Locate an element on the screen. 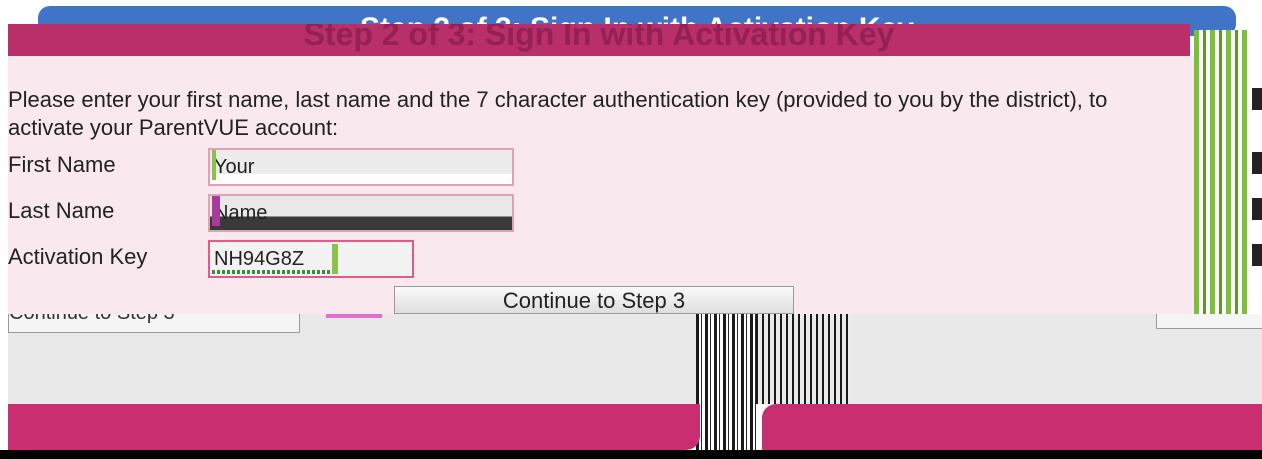 Image resolution: width=1262 pixels, height=459 pixels. spellcheck-underline is located at coordinates (271, 272).